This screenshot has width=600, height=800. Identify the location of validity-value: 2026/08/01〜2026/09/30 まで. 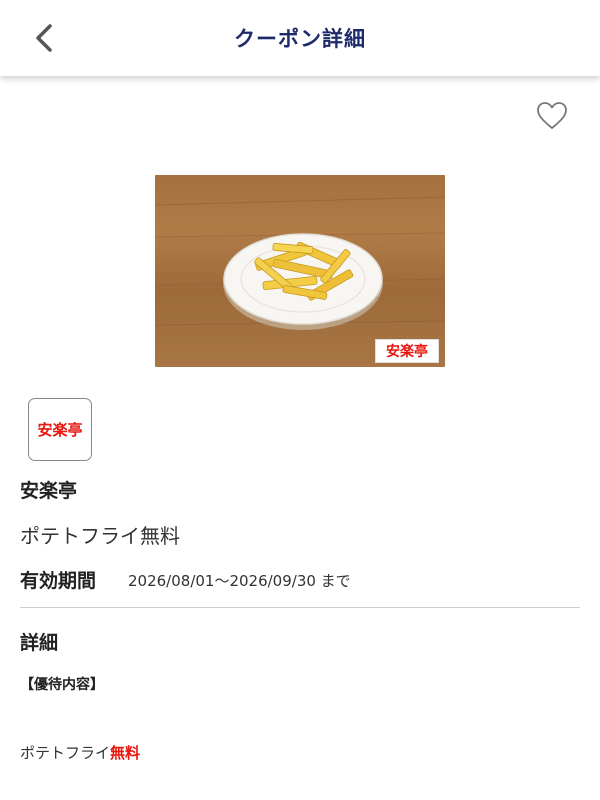
(239, 581).